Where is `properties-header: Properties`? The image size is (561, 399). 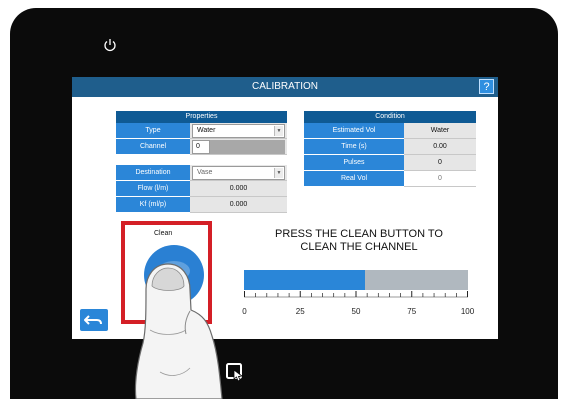
properties-header: Properties is located at coordinates (201, 117).